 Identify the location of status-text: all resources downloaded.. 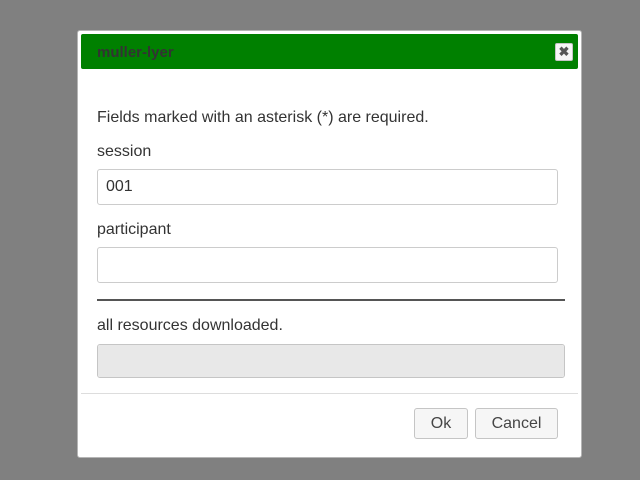
(190, 325).